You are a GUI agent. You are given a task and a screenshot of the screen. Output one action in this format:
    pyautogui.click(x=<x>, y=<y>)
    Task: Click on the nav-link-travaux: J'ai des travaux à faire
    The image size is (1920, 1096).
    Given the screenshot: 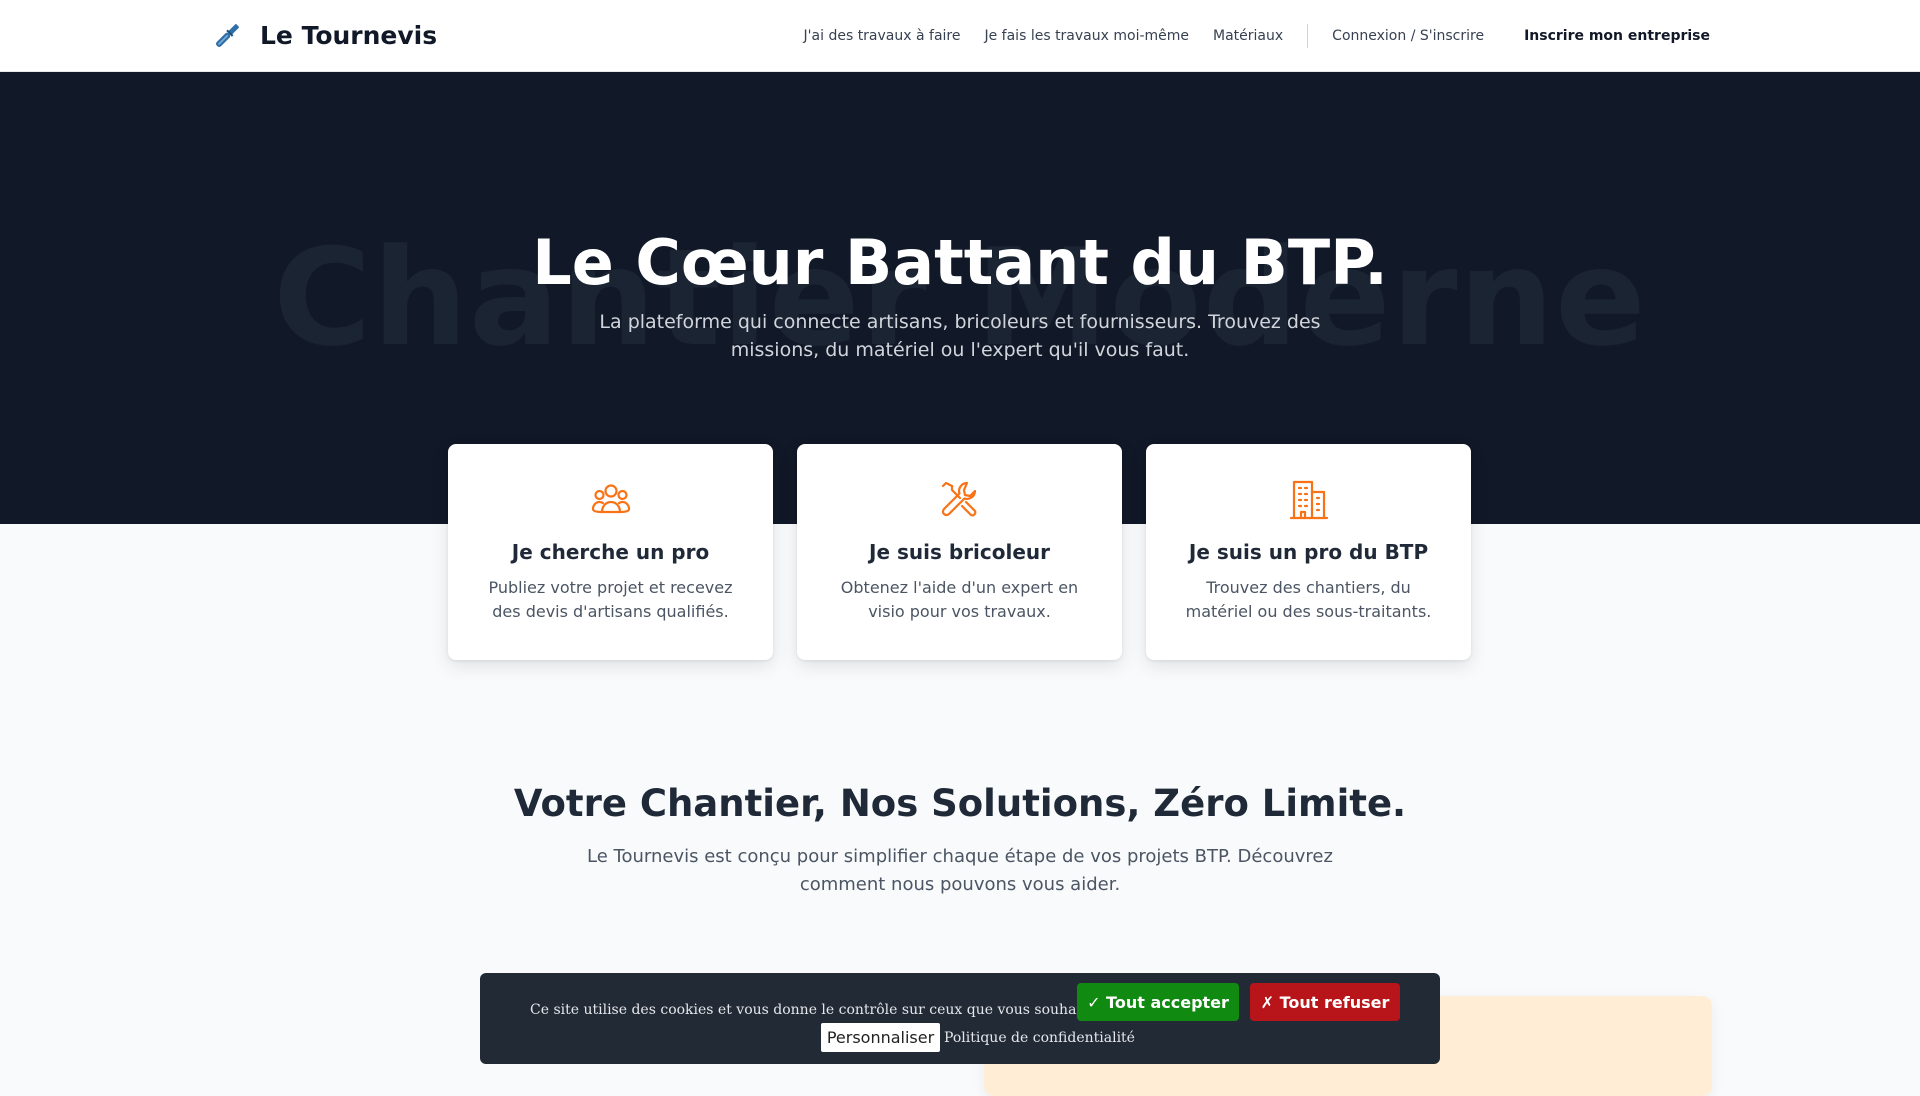 What is the action you would take?
    pyautogui.click(x=882, y=36)
    